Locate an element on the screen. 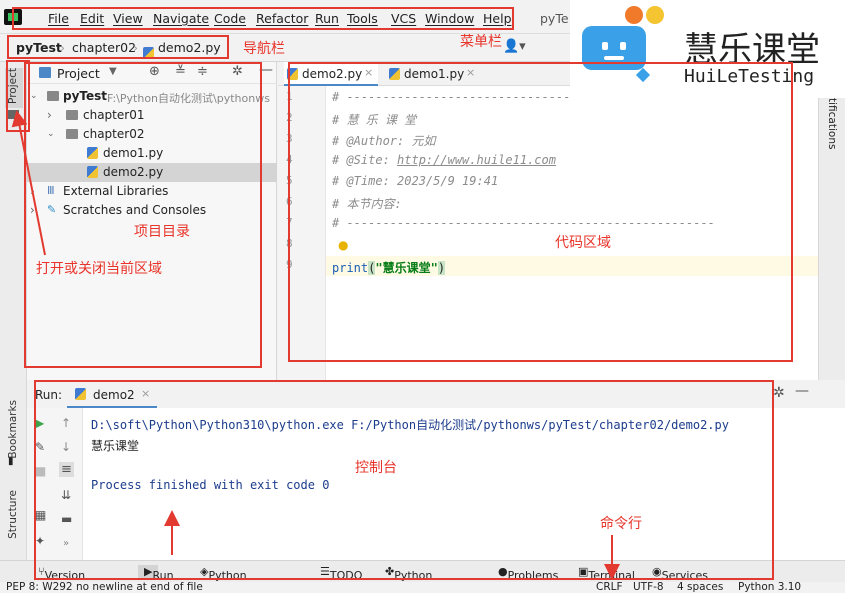  arrow-toggle is located at coordinates (28, 183).